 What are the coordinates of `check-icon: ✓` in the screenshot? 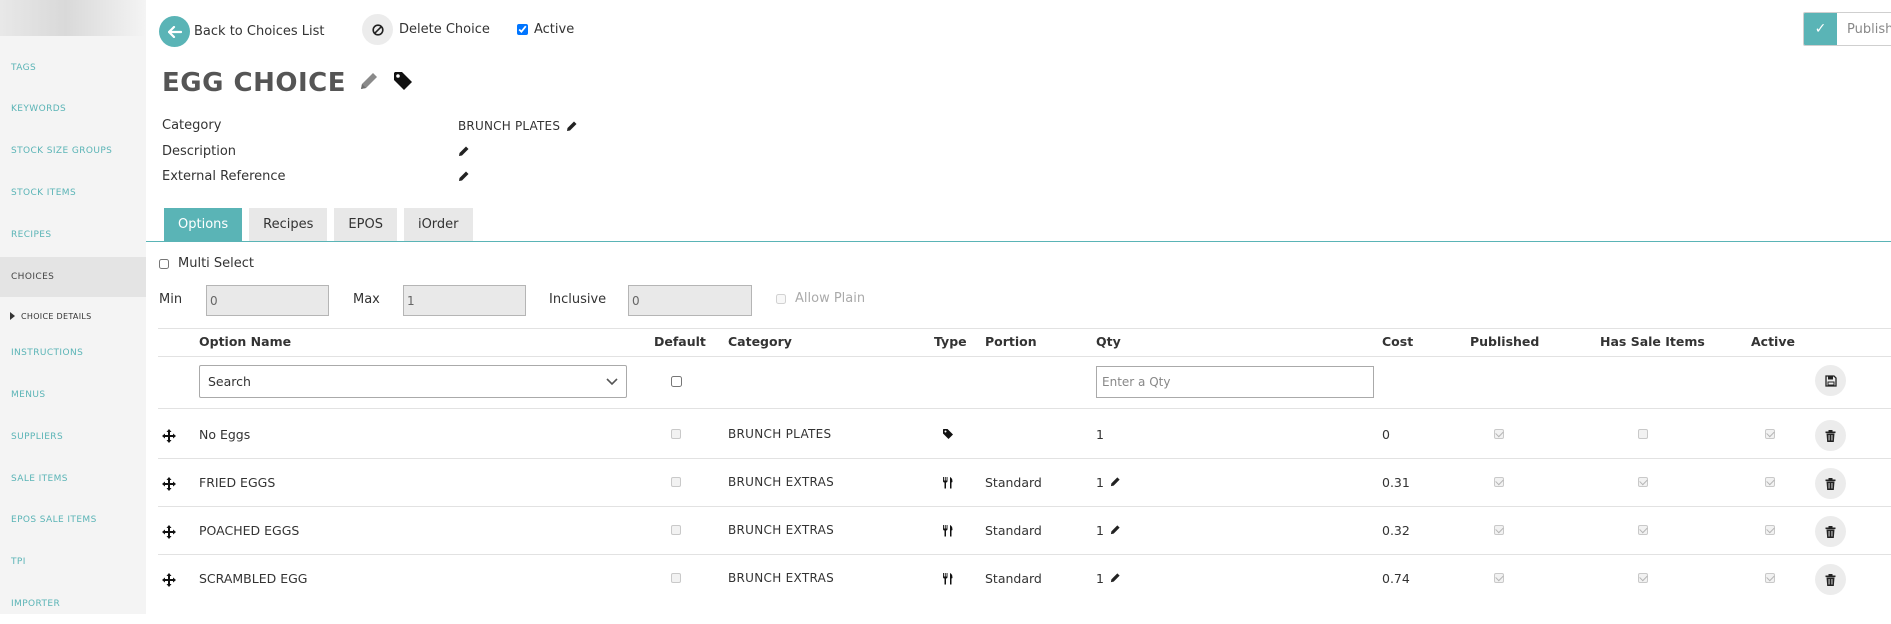 It's located at (1820, 29).